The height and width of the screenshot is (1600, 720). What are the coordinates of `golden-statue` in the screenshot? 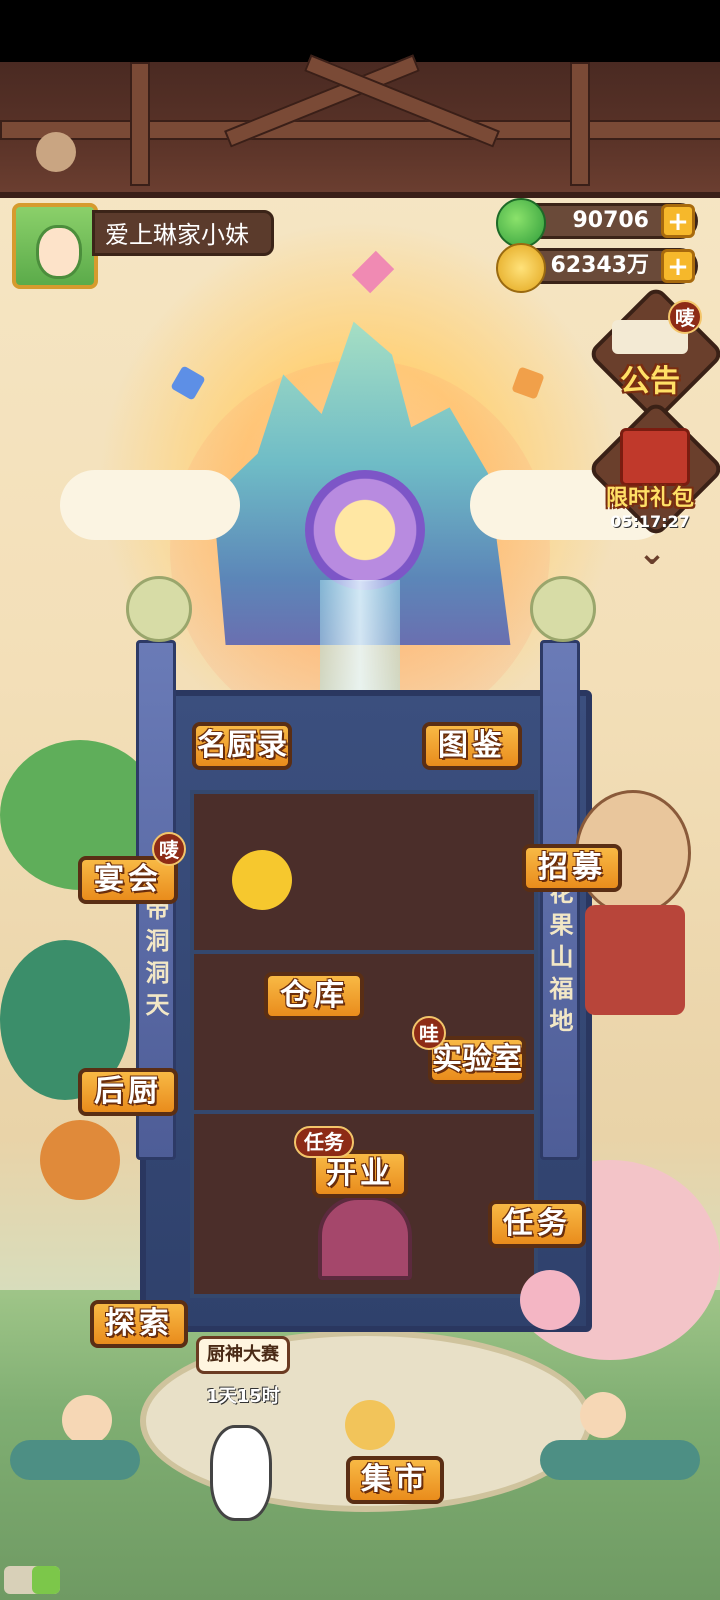 It's located at (262, 880).